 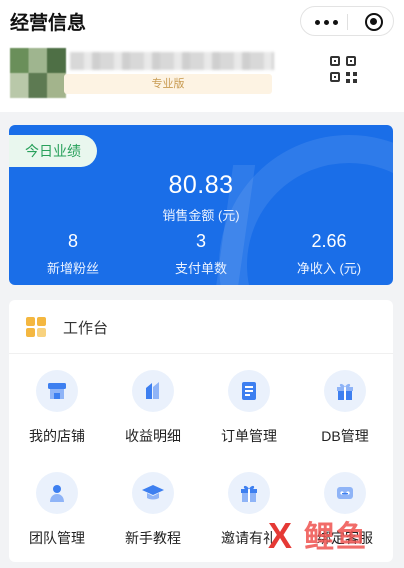 What do you see at coordinates (153, 436) in the screenshot?
I see `tile-label: 收益明细` at bounding box center [153, 436].